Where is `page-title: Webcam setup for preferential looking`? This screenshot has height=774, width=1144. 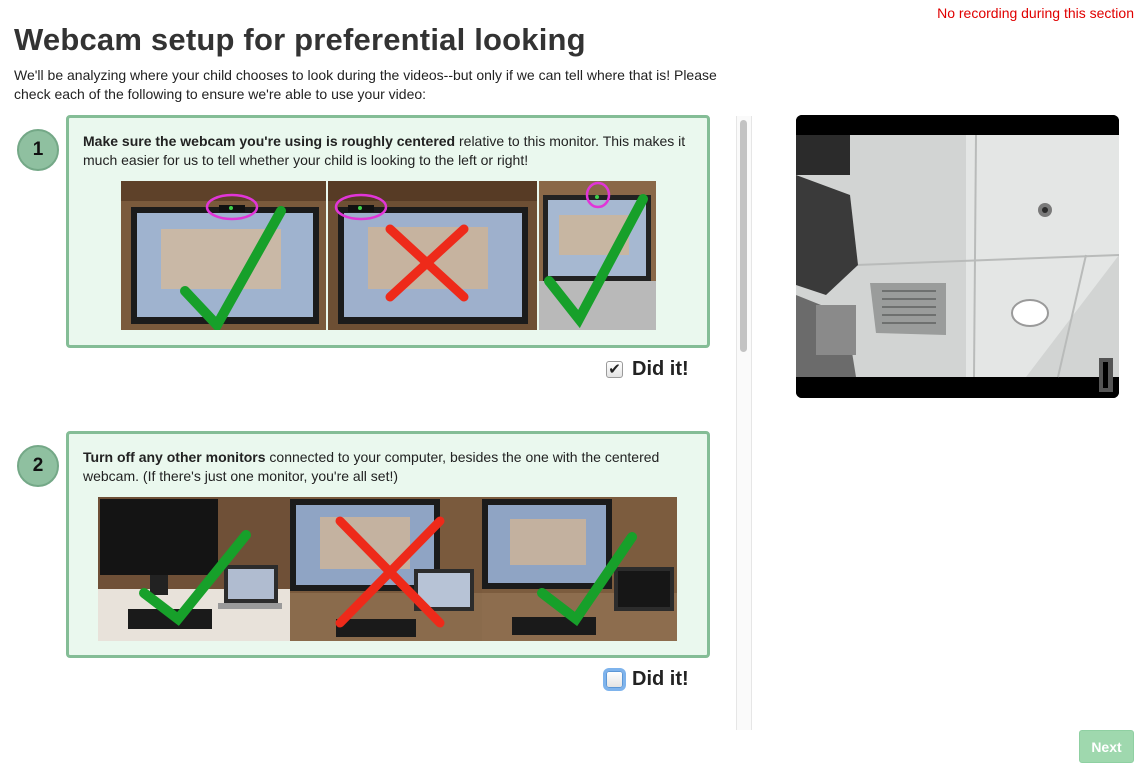
page-title: Webcam setup for preferential looking is located at coordinates (300, 39).